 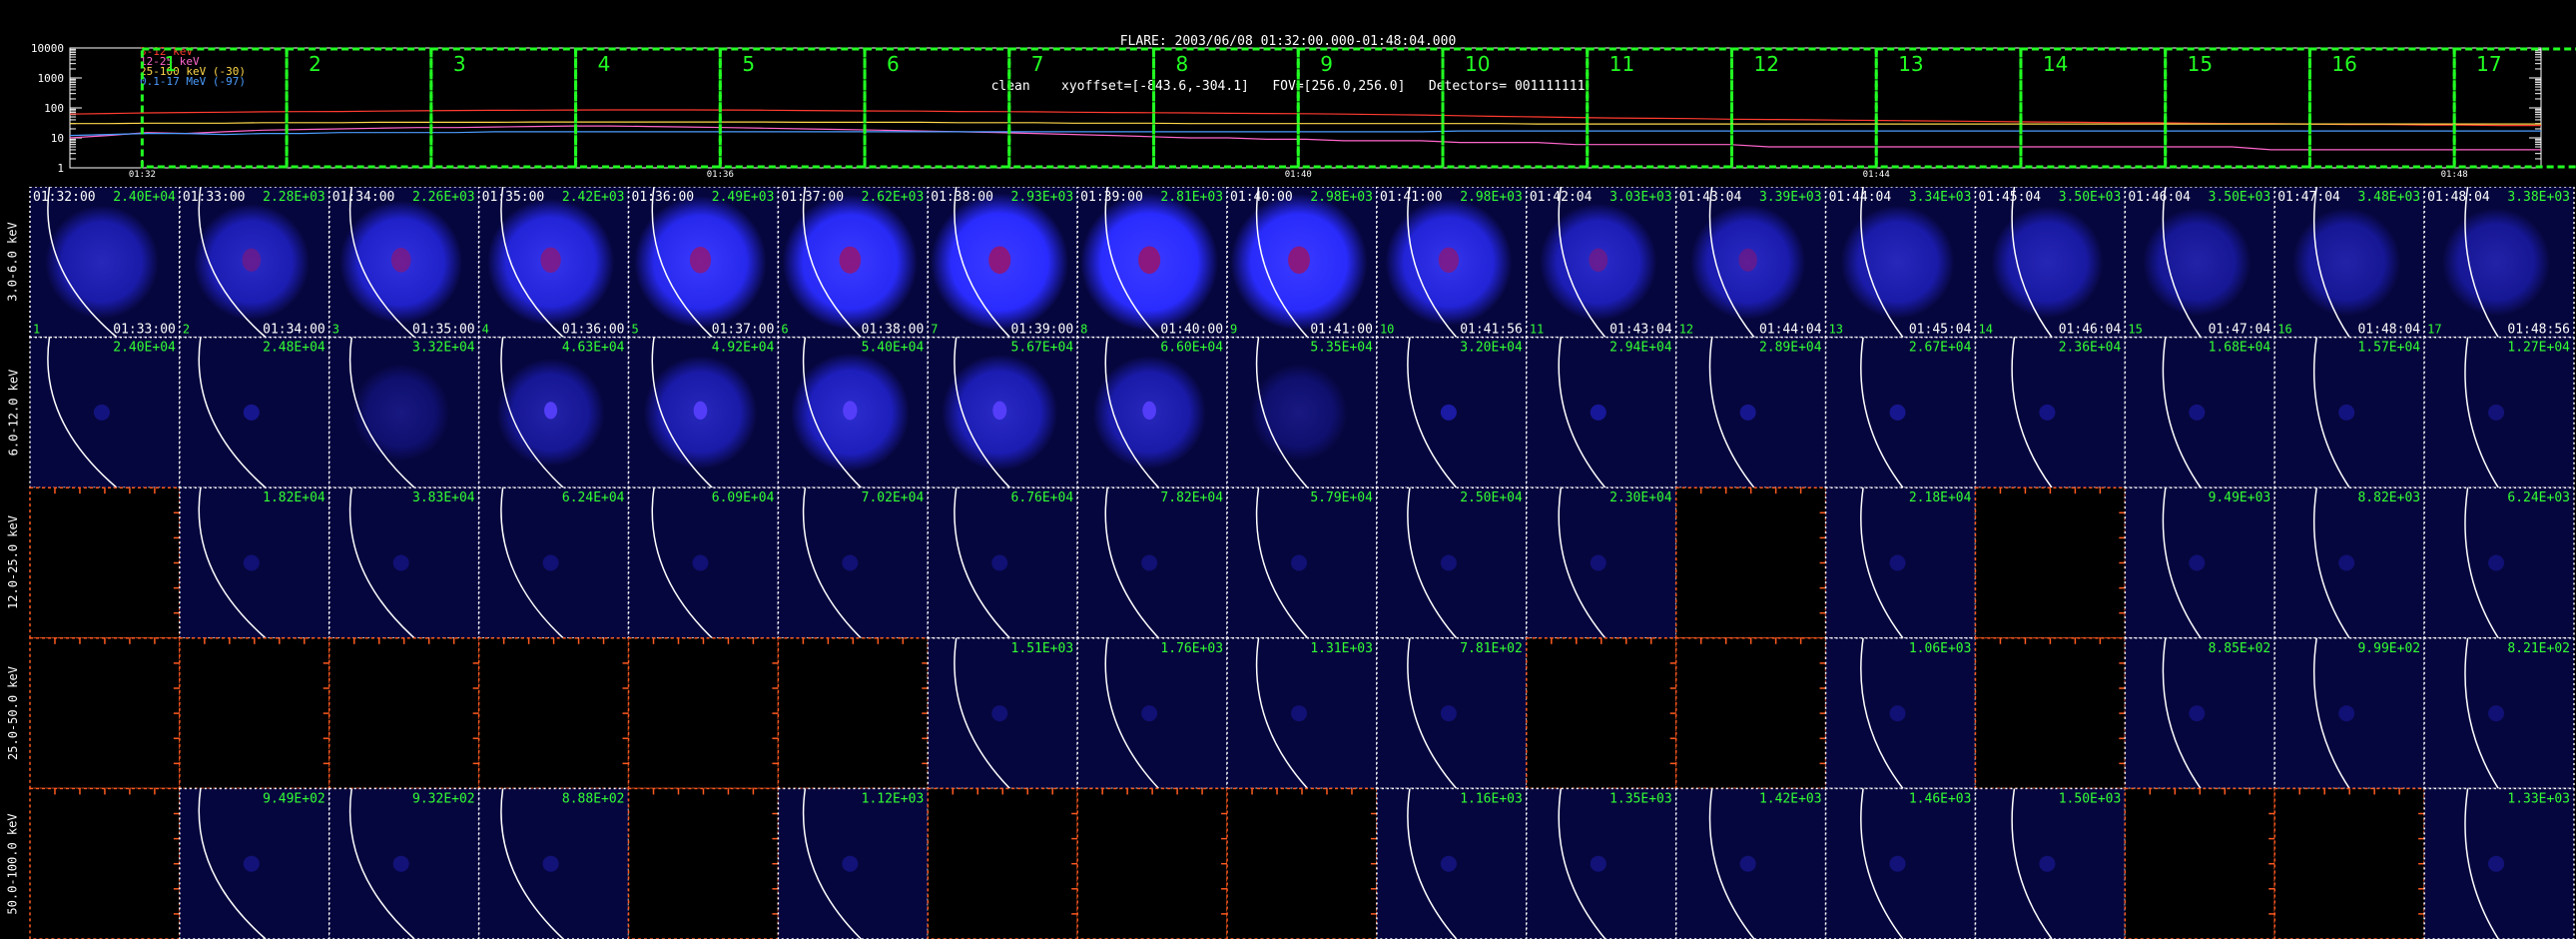 What do you see at coordinates (294, 349) in the screenshot?
I see `peak-value: 2.48E+04` at bounding box center [294, 349].